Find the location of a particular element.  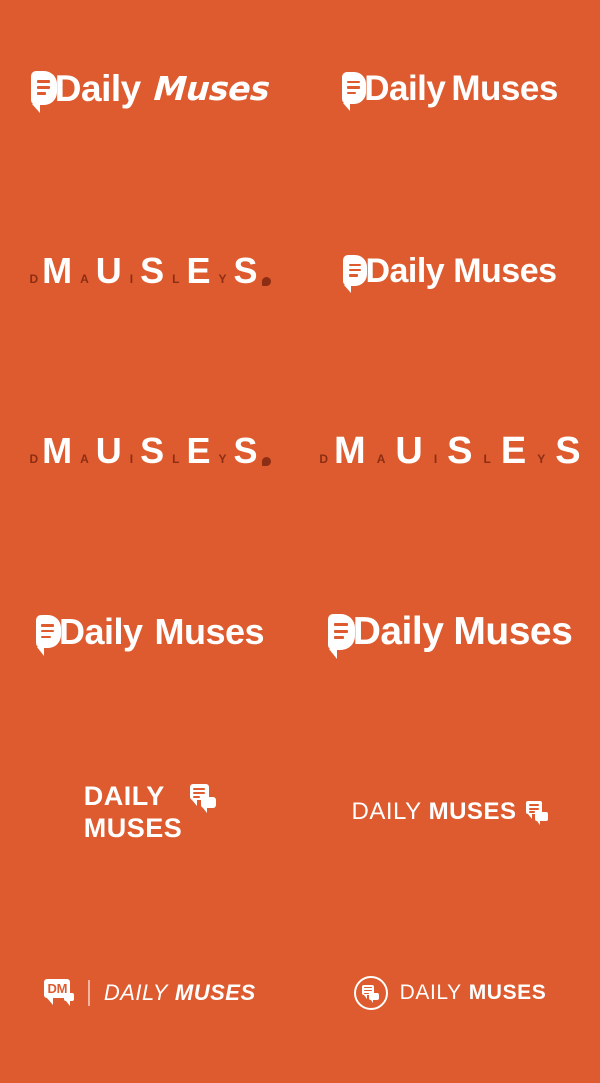

wordmark-muses-caps-italic: MUSES is located at coordinates (215, 992).